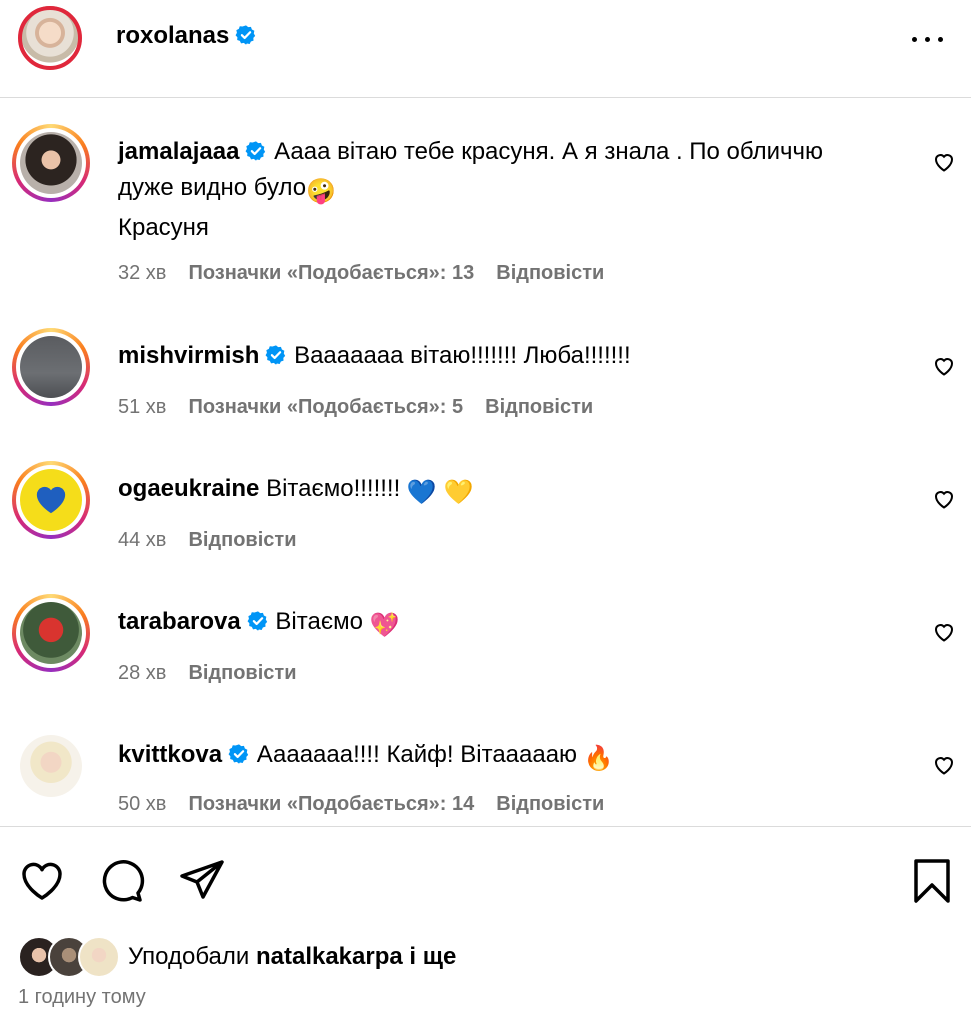  What do you see at coordinates (99, 957) in the screenshot?
I see `avatar` at bounding box center [99, 957].